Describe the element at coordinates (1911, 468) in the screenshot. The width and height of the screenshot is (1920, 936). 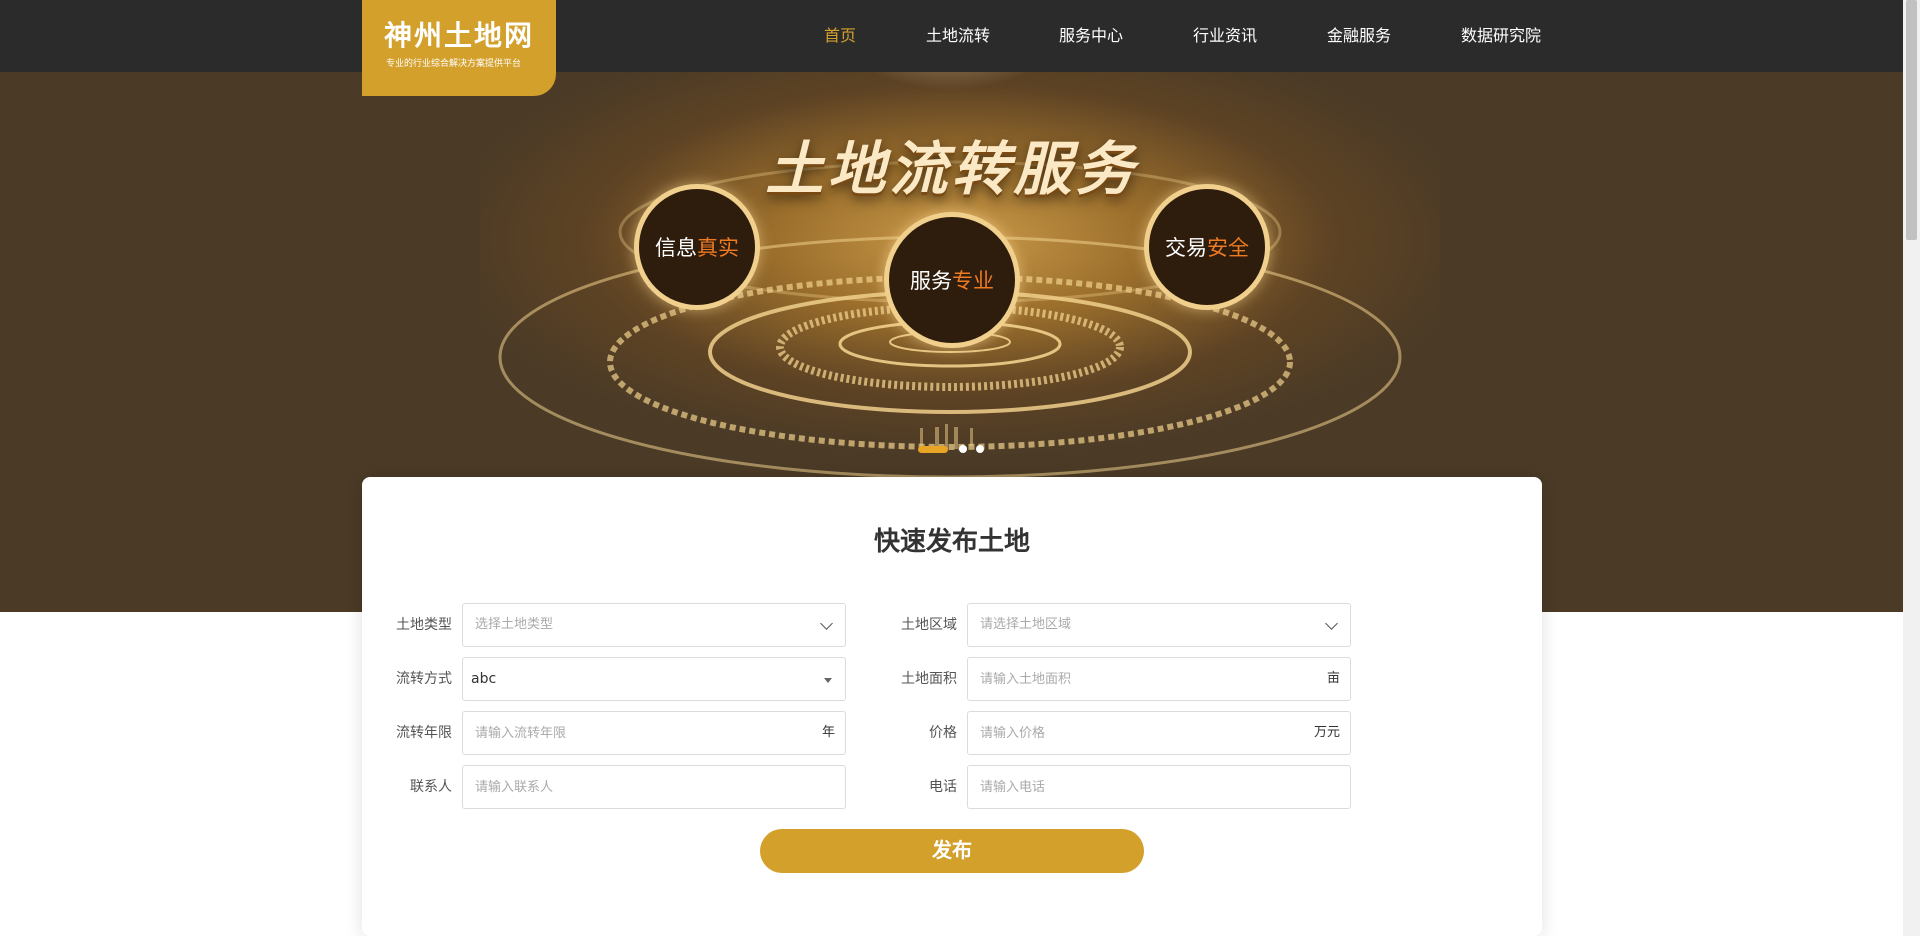
I see `page-scrollbar` at that location.